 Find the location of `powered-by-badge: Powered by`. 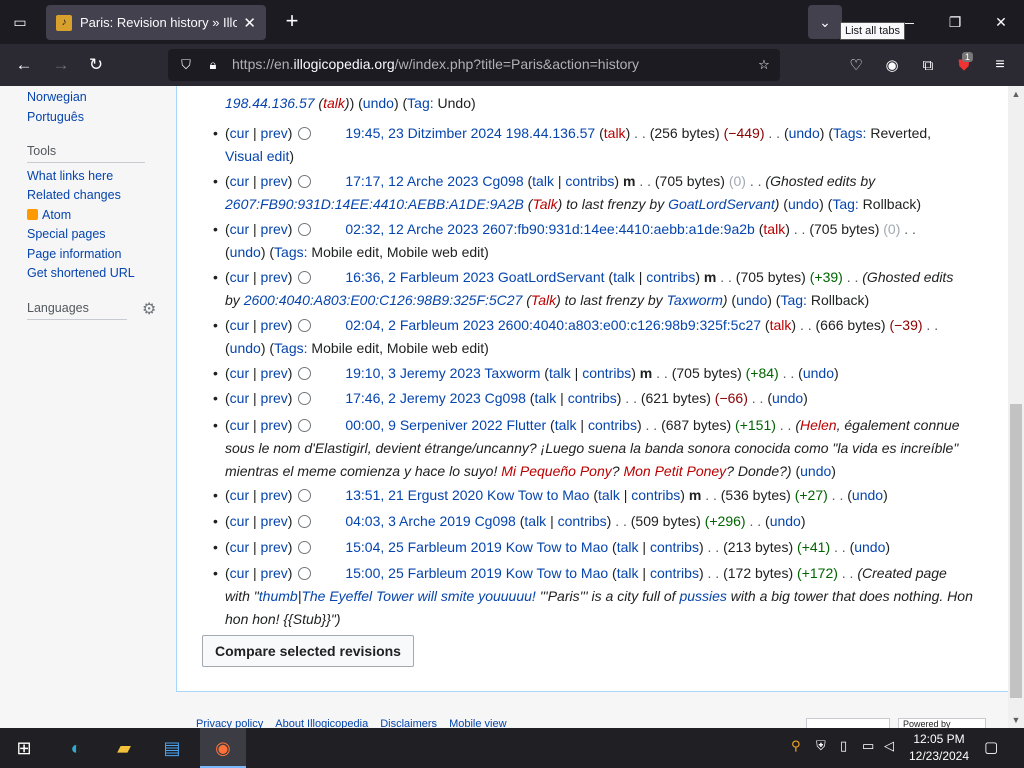

powered-by-badge: Powered by is located at coordinates (942, 723).